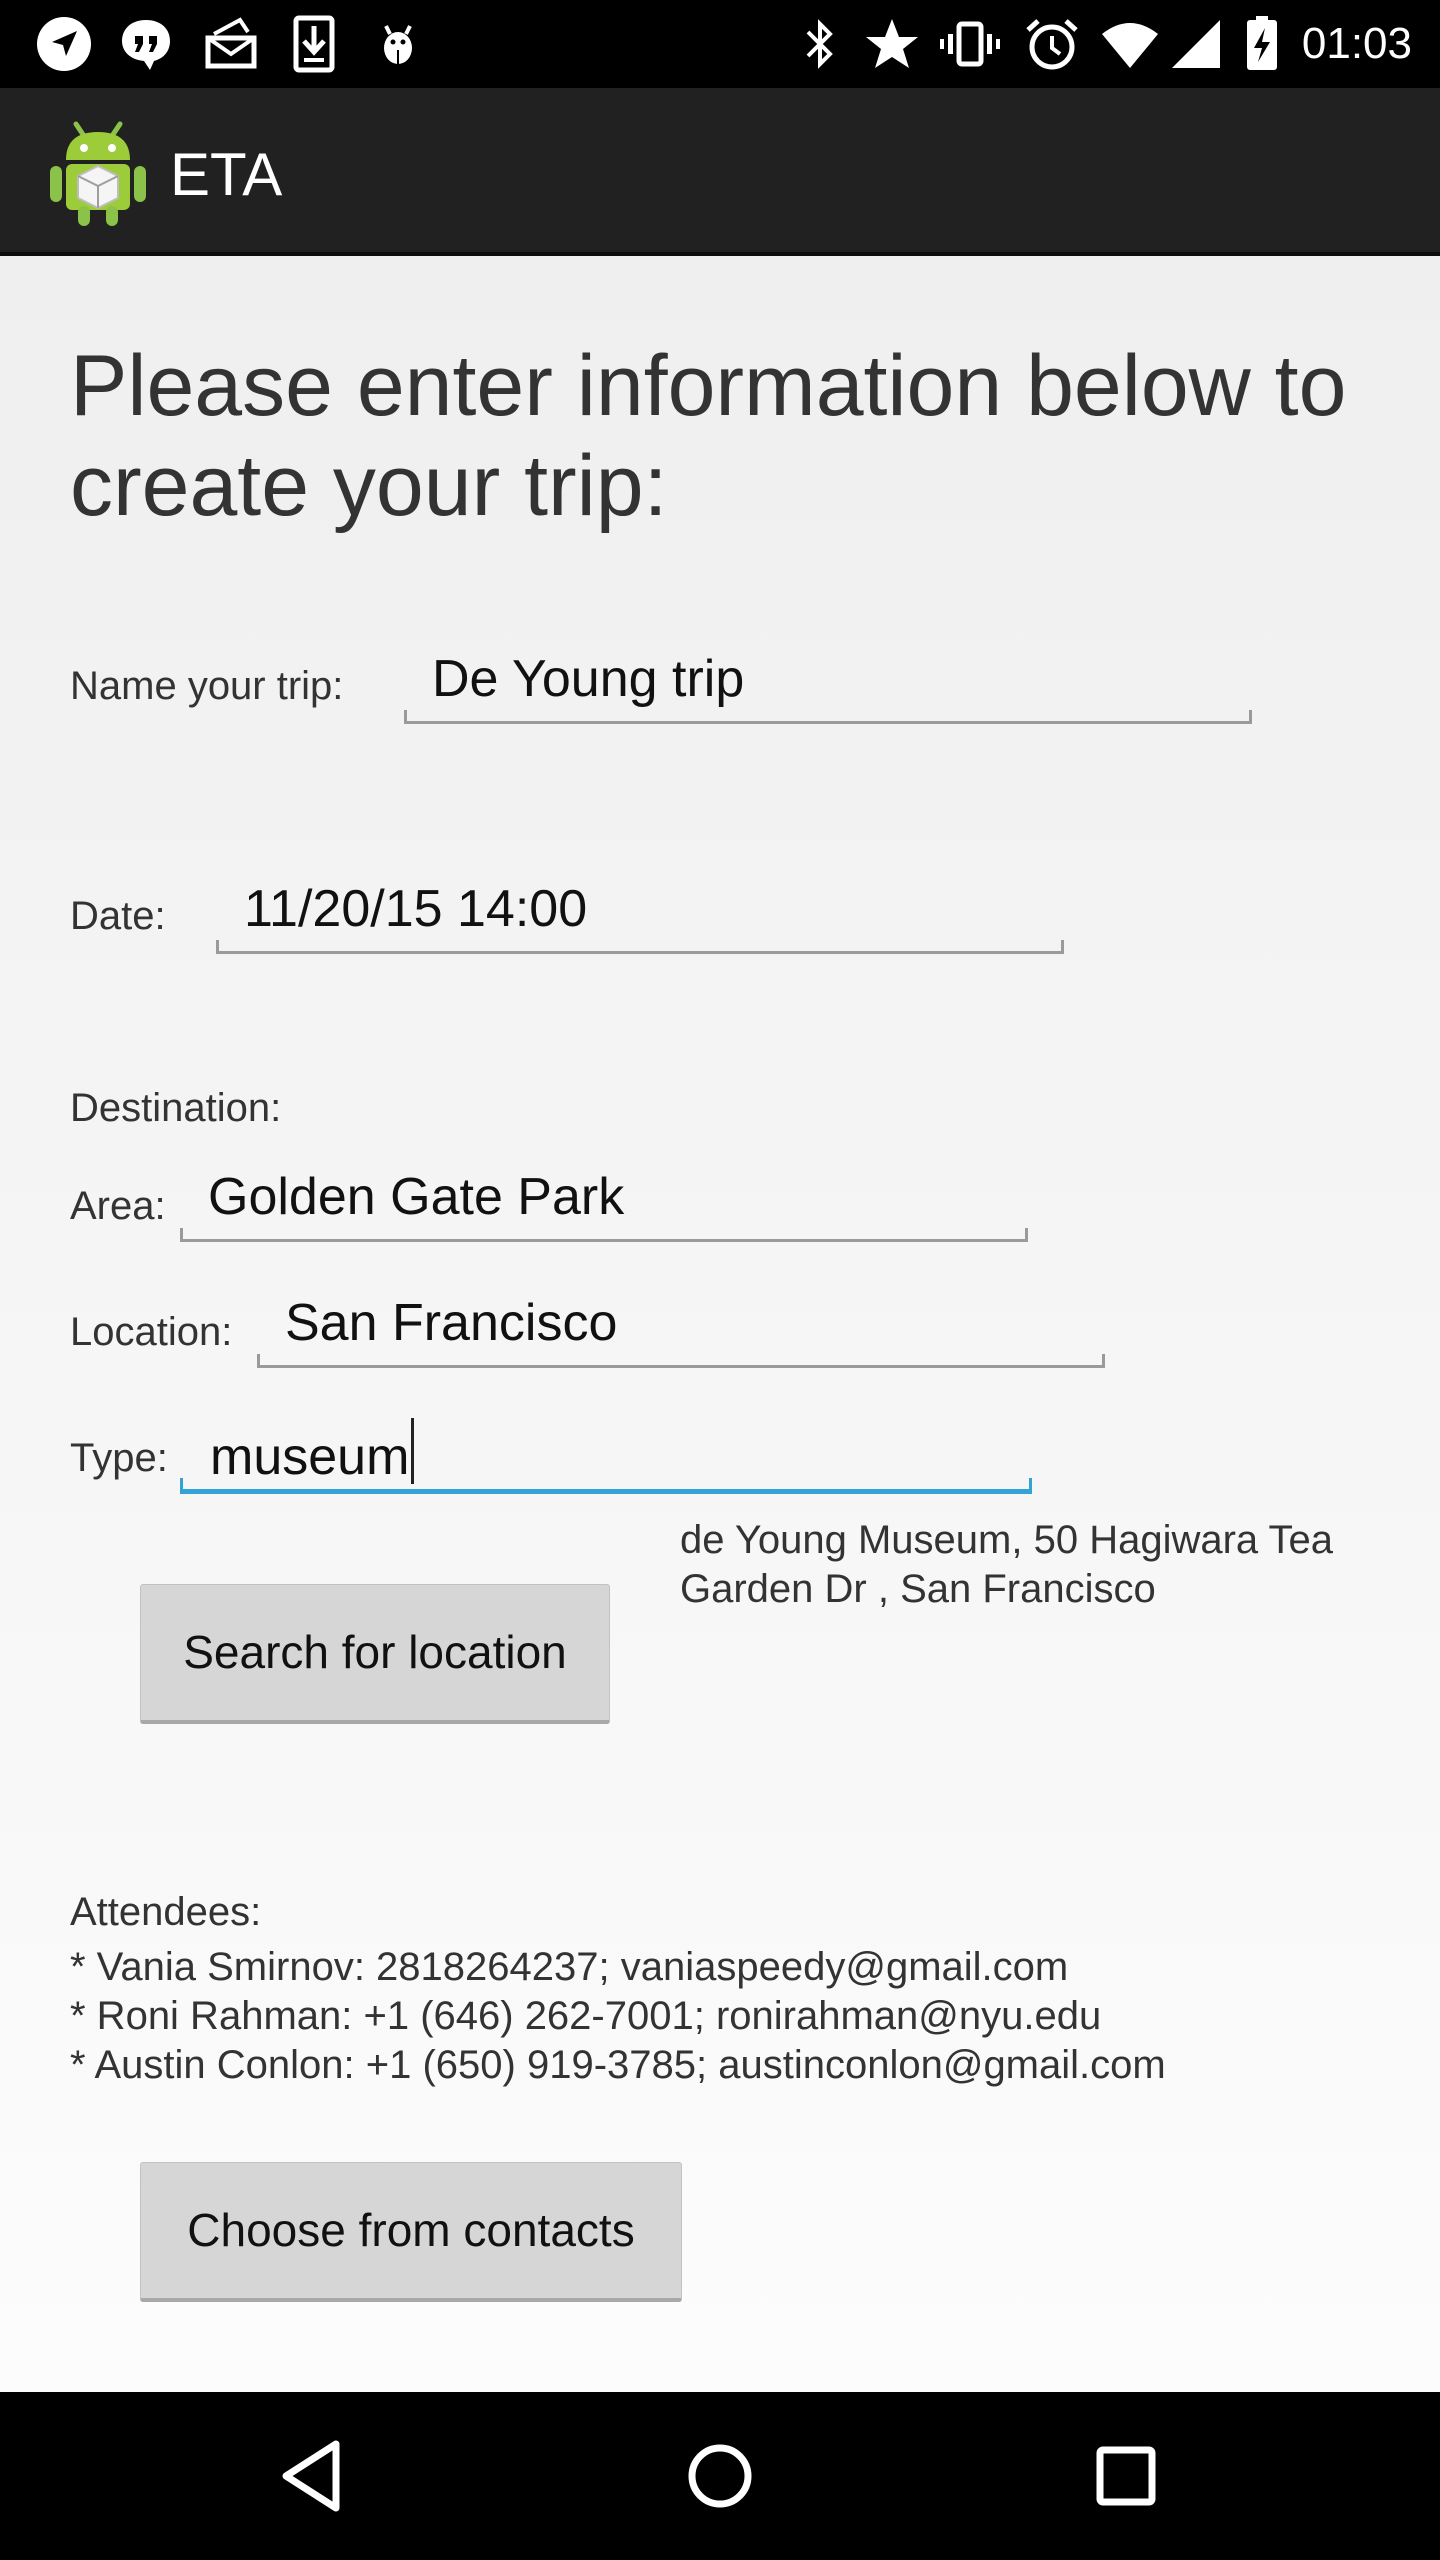  What do you see at coordinates (64, 44) in the screenshot?
I see `navigation-icon` at bounding box center [64, 44].